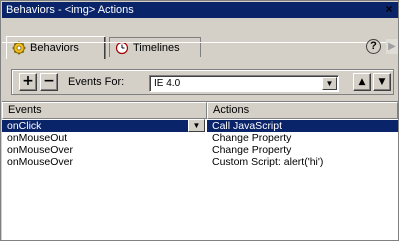  What do you see at coordinates (389, 9) in the screenshot?
I see `close-icon: ×` at bounding box center [389, 9].